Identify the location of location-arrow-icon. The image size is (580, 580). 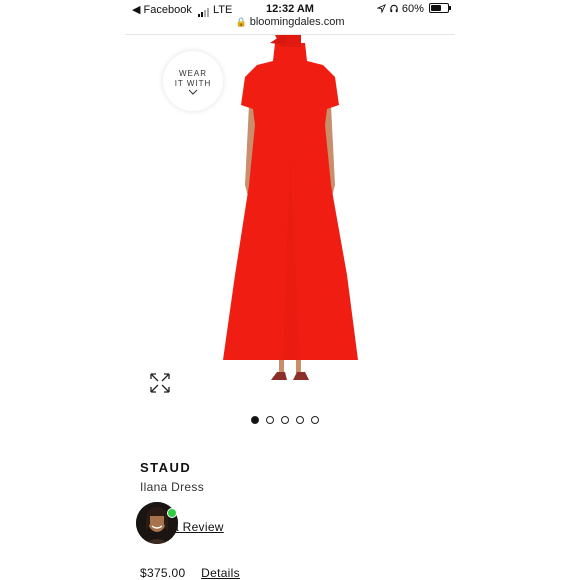
(381, 9).